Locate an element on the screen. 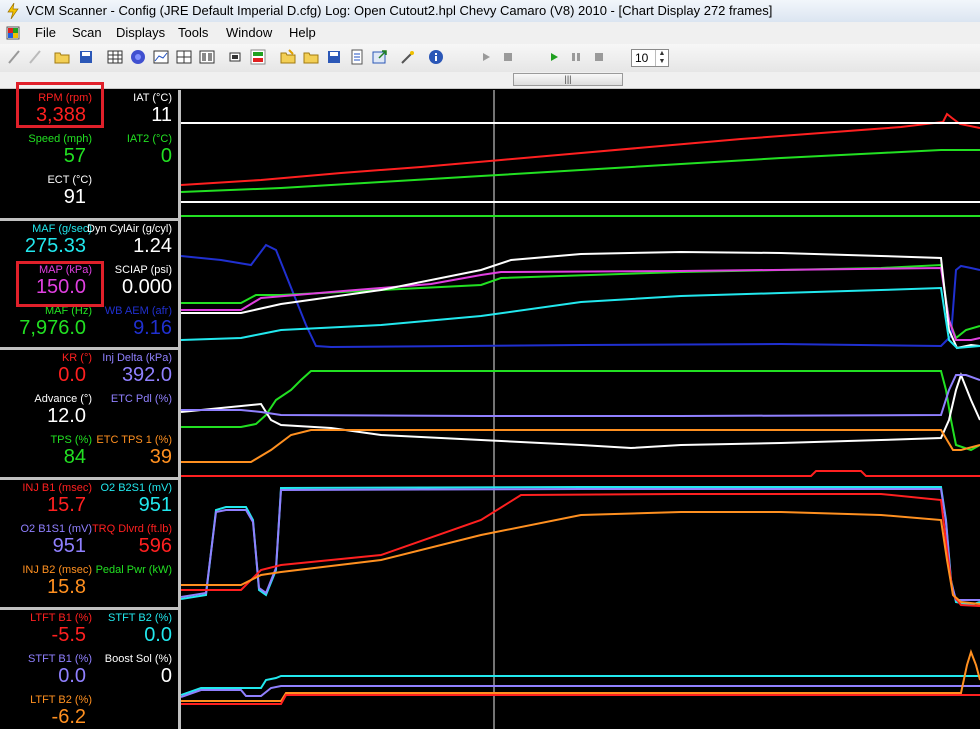 This screenshot has height=729, width=980. frames-value: 10 is located at coordinates (641, 58).